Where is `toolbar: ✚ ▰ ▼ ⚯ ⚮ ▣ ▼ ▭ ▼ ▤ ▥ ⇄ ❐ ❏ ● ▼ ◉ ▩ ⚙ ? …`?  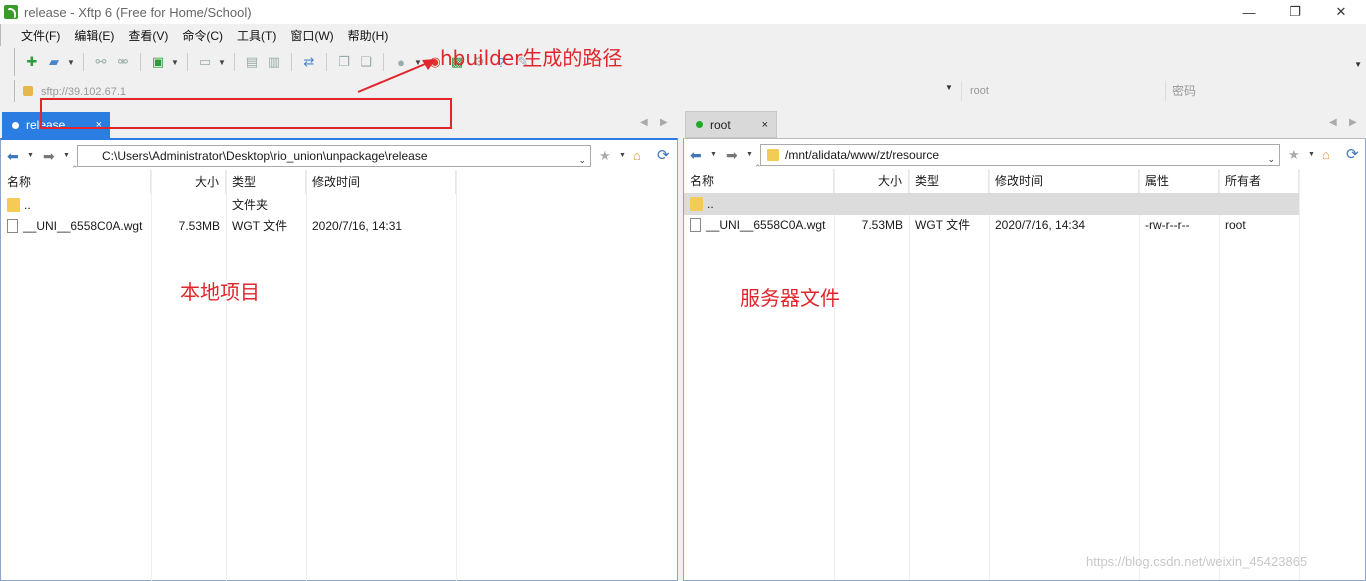 toolbar: ✚ ▰ ▼ ⚯ ⚮ ▣ ▼ ▭ ▼ ▤ ▥ ⇄ ❐ ❏ ● ▼ ◉ ▩ ⚙ ? … is located at coordinates (690, 62).